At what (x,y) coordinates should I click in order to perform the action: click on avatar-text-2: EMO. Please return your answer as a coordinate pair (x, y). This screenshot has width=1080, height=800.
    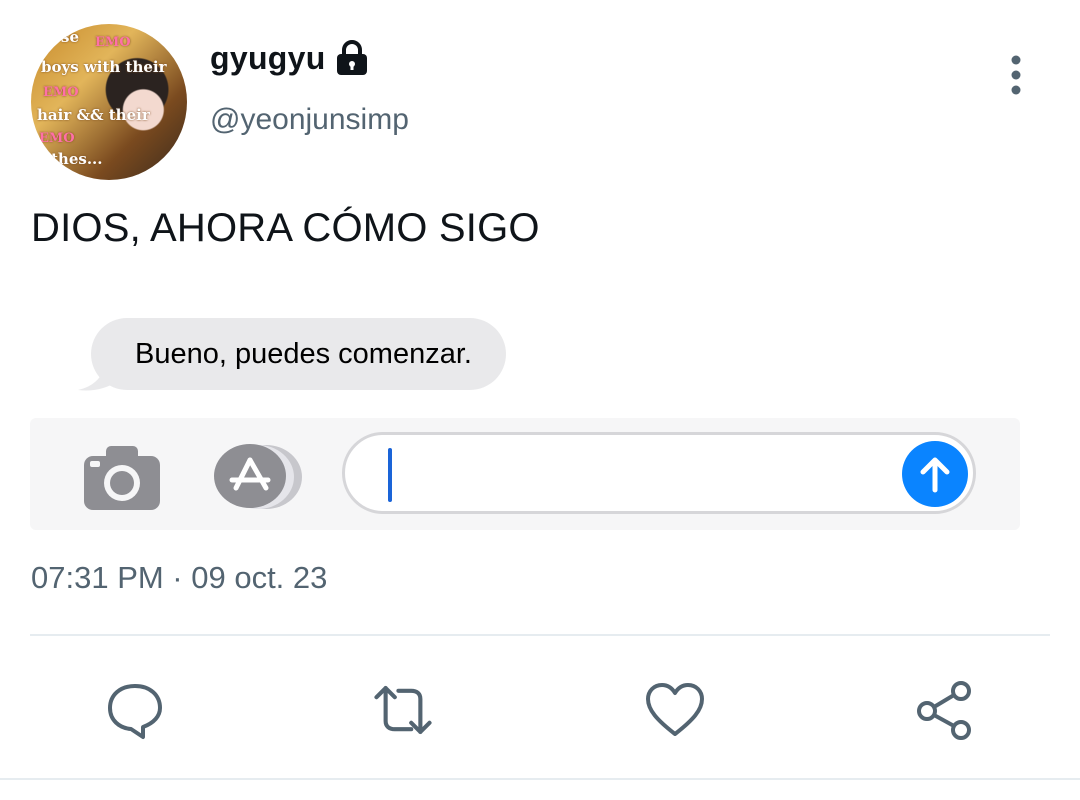
    Looking at the image, I should click on (113, 42).